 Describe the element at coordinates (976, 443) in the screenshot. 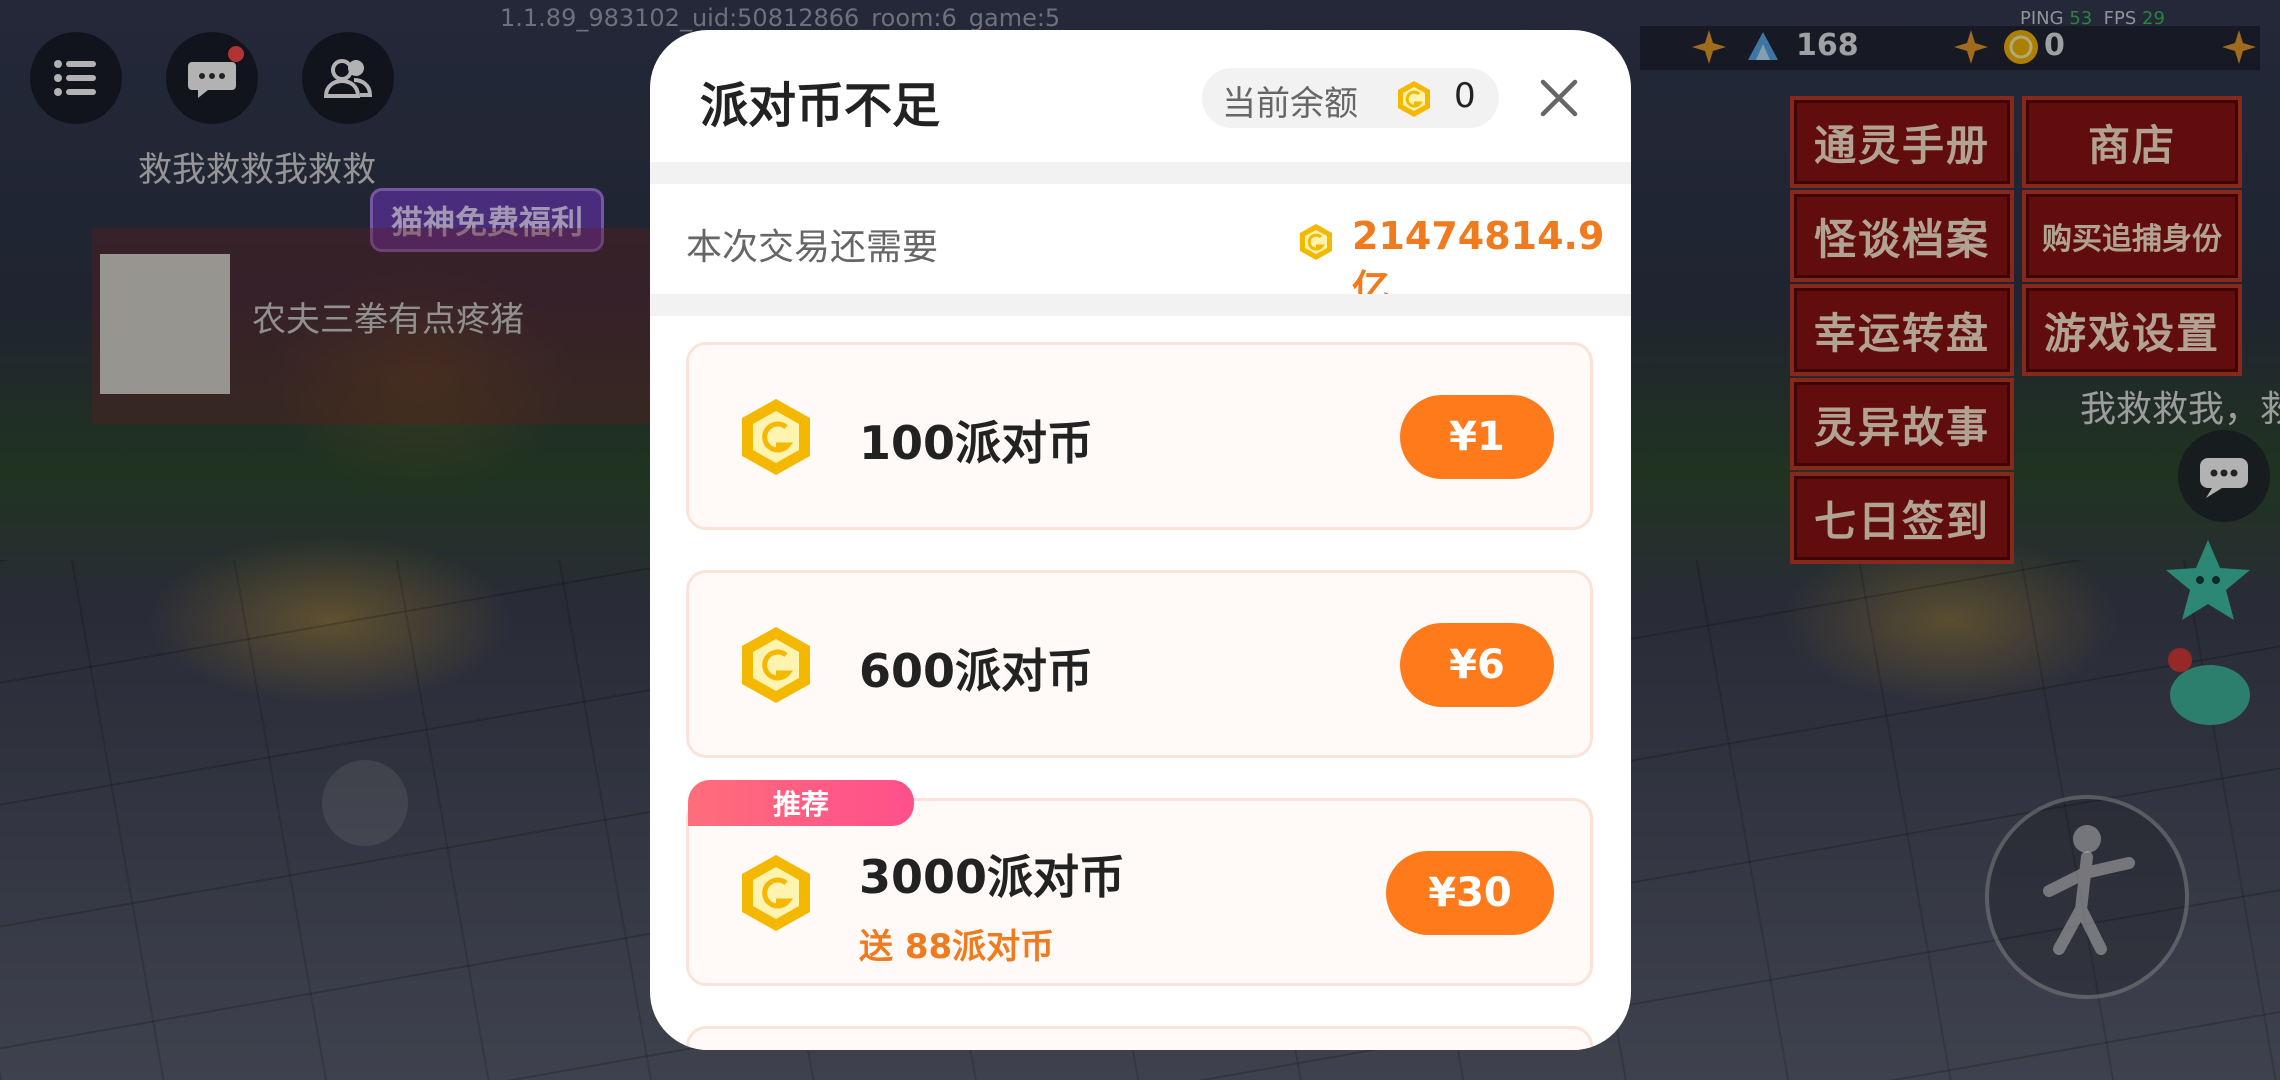

I see `package-amount: 100派对币` at that location.